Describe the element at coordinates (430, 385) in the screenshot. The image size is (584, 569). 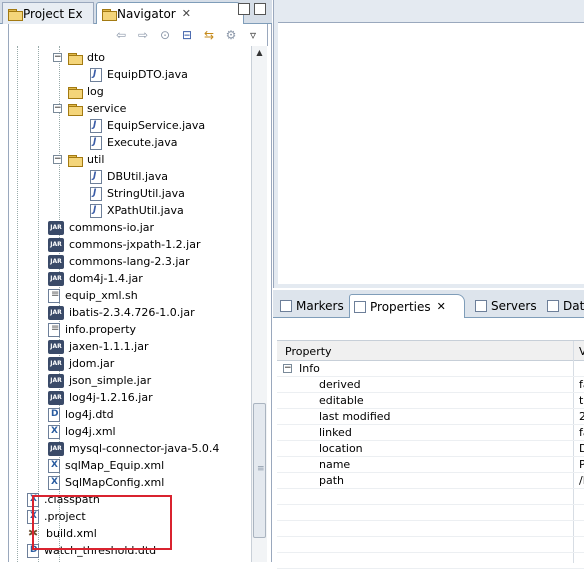
I see `property-row: derived fa` at that location.